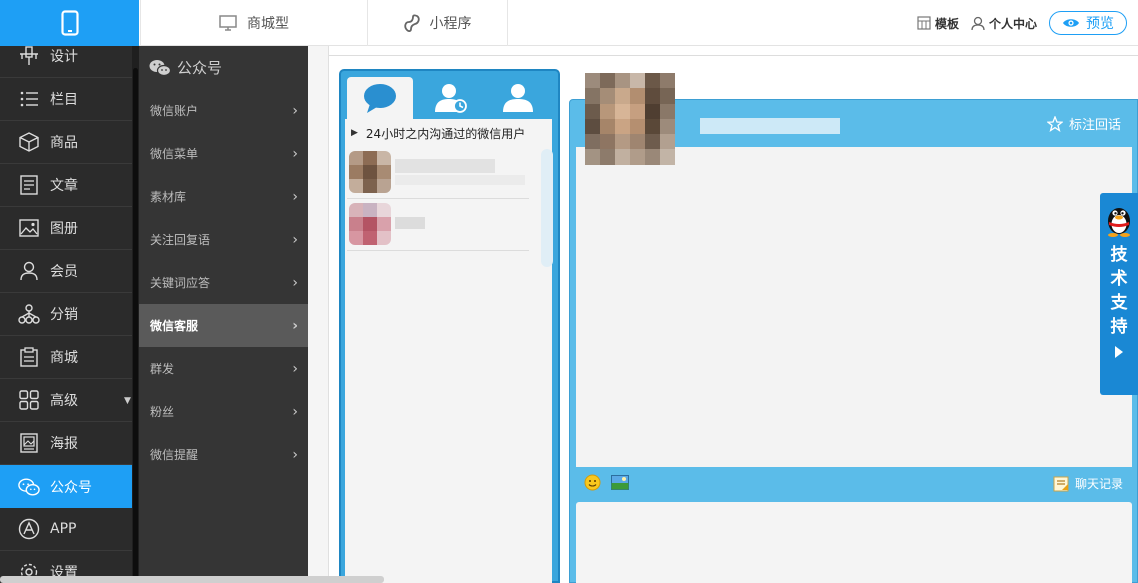 This screenshot has width=1138, height=583. What do you see at coordinates (223, 67) in the screenshot?
I see `subnav-header: 公众号` at bounding box center [223, 67].